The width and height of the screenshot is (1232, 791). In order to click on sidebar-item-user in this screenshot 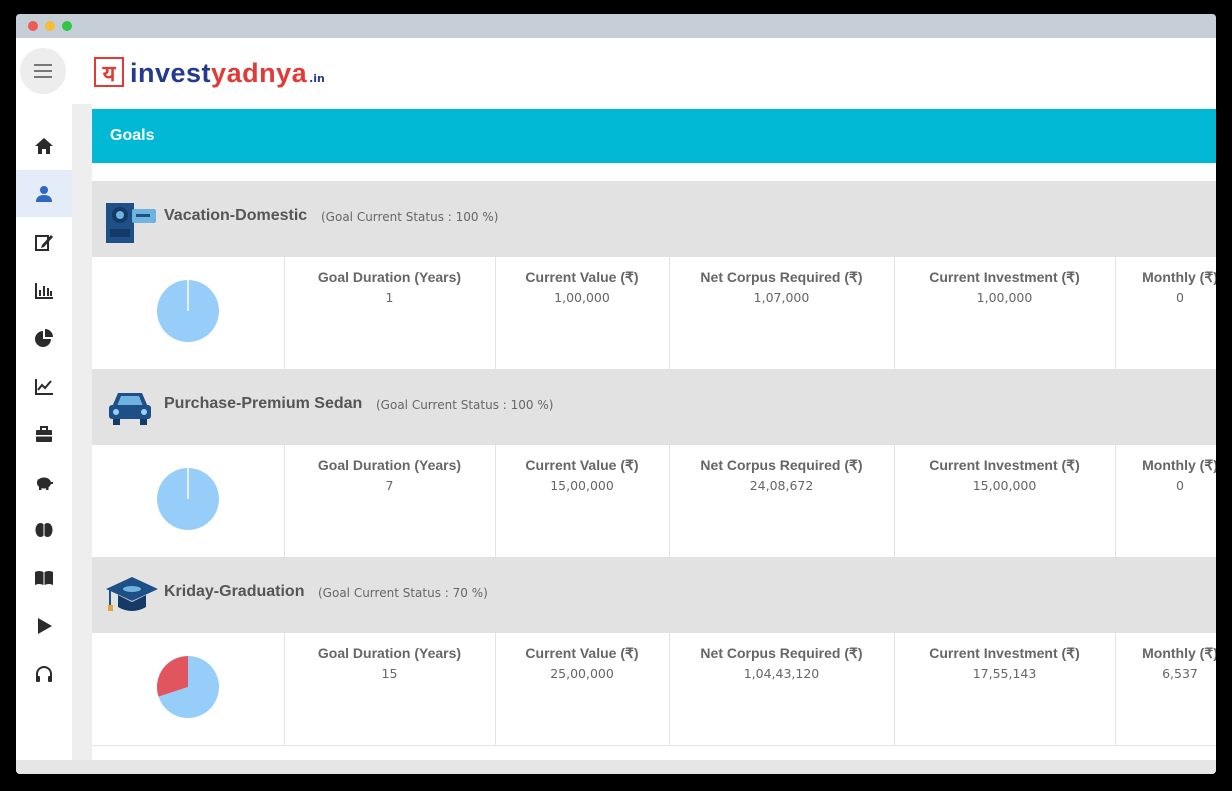, I will do `click(44, 193)`.